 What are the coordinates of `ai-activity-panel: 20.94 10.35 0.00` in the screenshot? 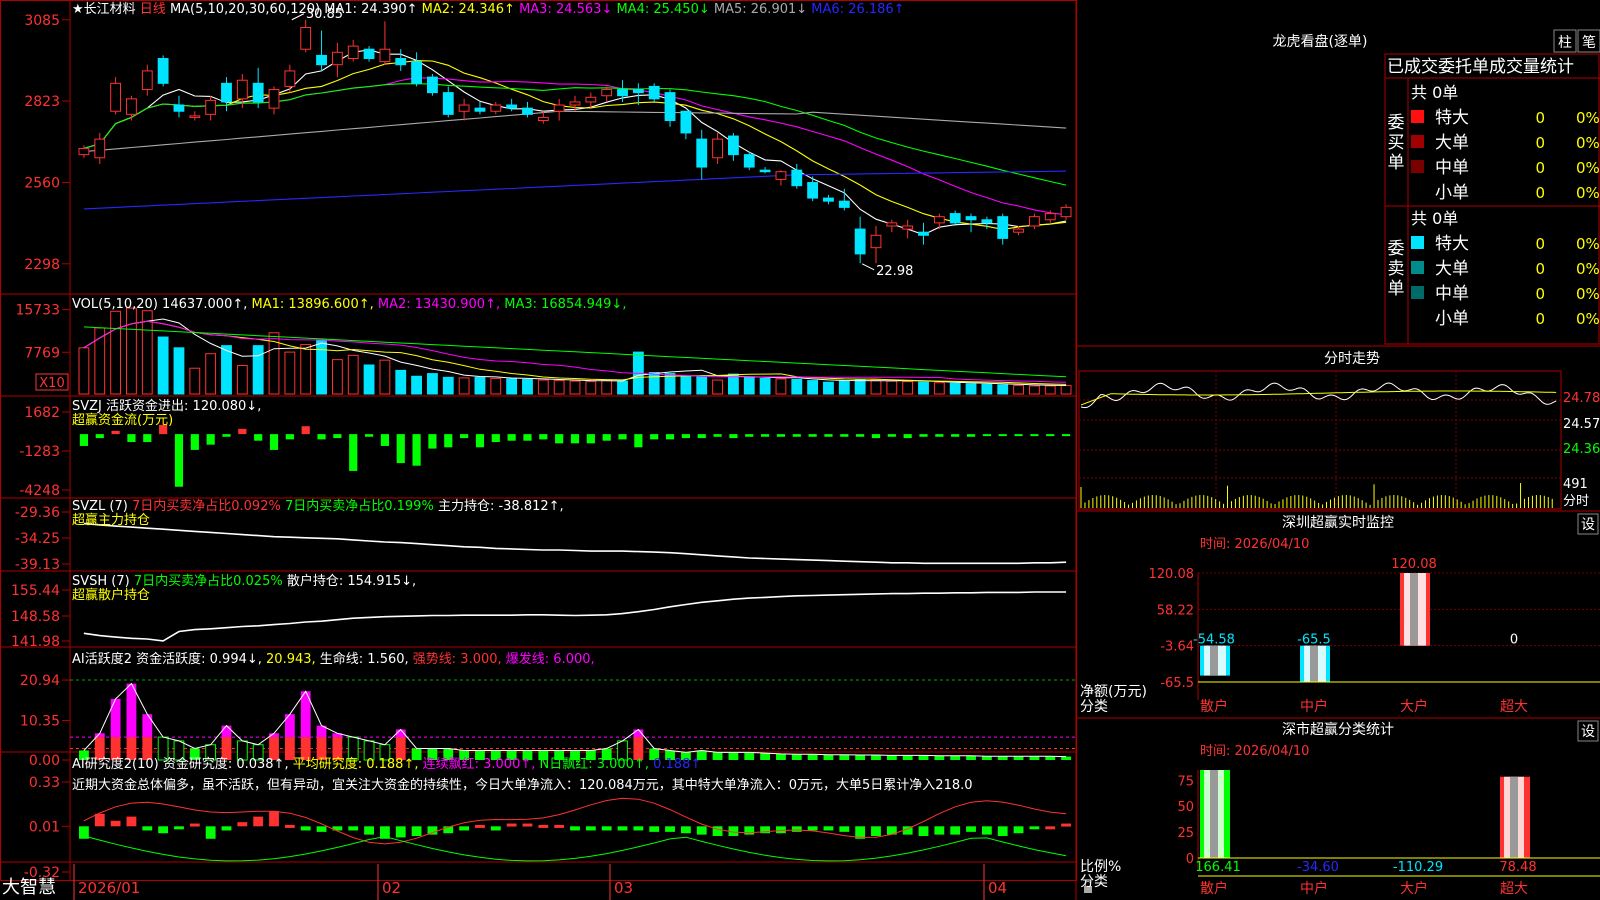 It's located at (548, 721).